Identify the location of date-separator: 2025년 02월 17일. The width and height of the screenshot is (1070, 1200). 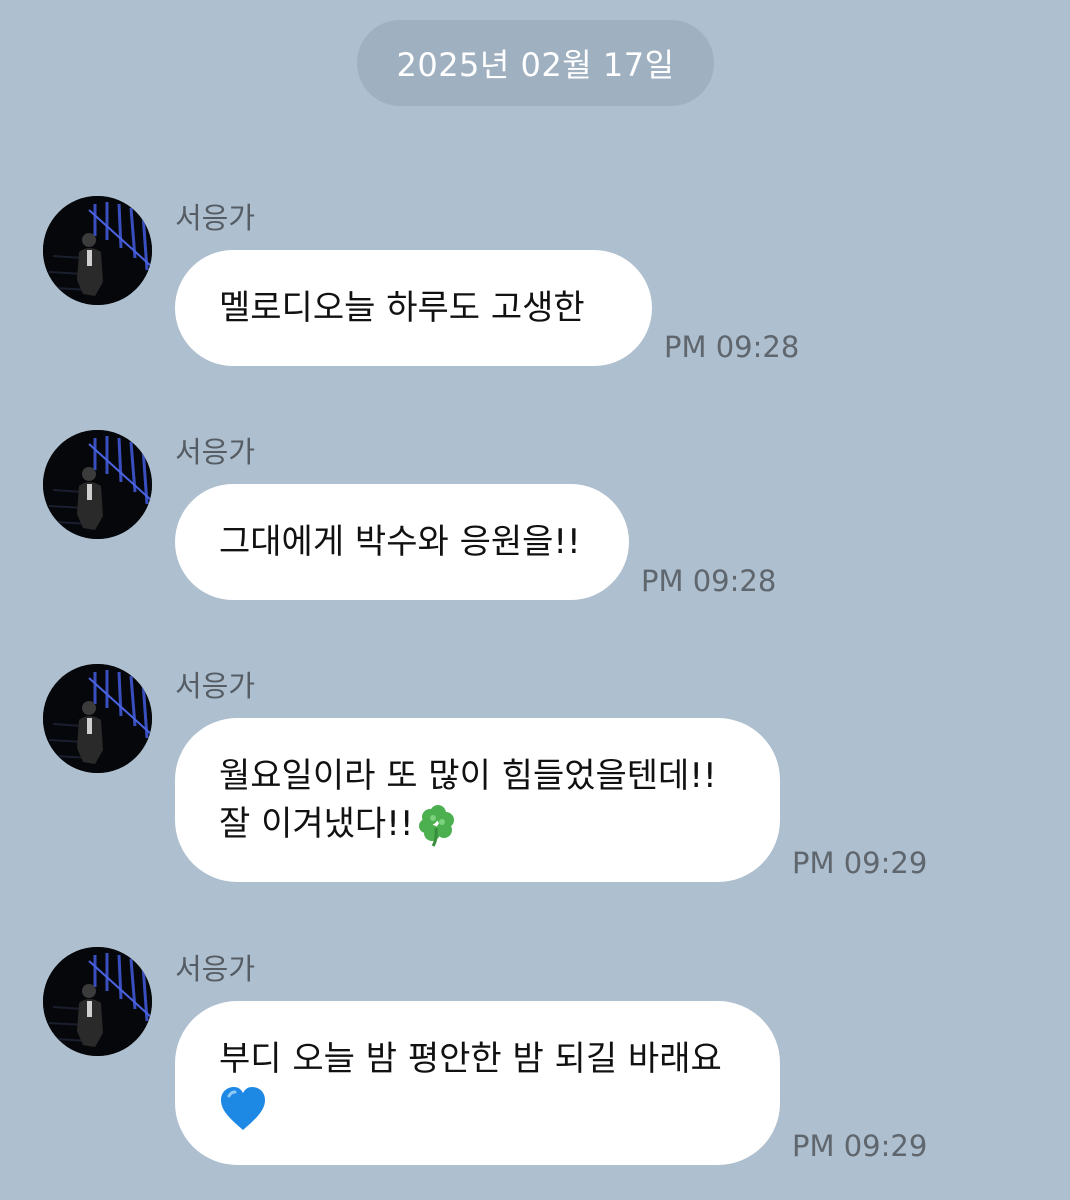
(535, 63).